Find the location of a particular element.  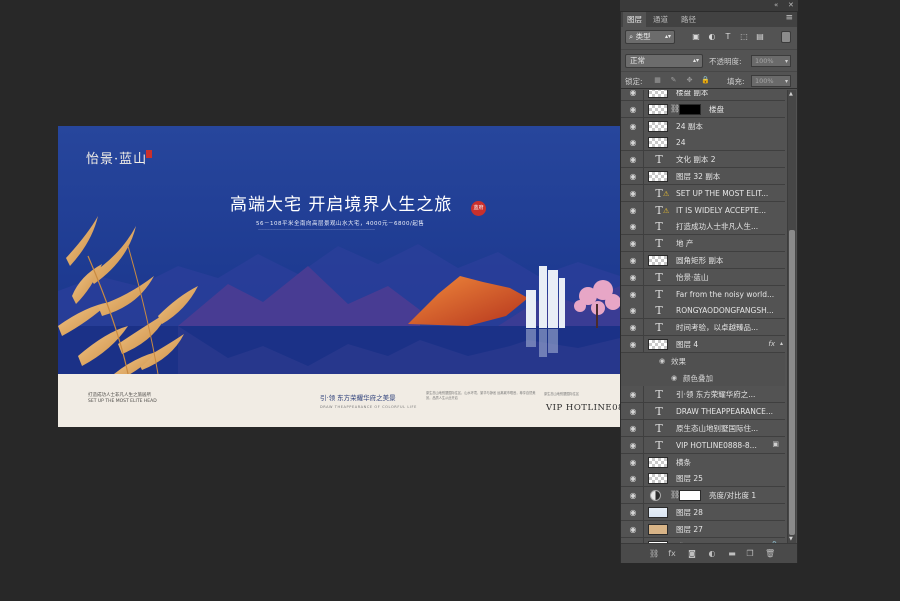

layer-row: ◉ T VIP HOTLINE0888-8... ▣ is located at coordinates (703, 445).